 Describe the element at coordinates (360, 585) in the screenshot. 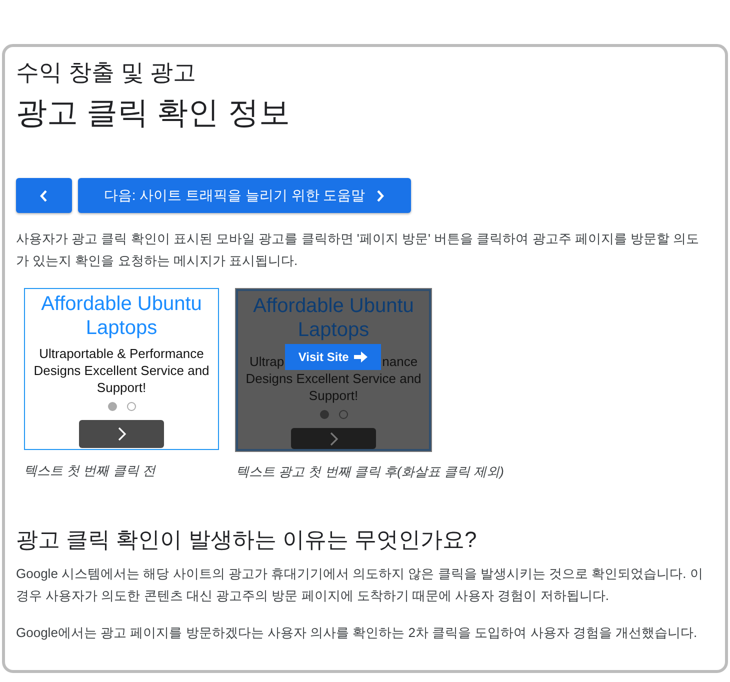

I see `body-paragraph: Google 시스템에서는 해당 사이트의 광고가 휴대기기에서 의도하지 않은 클릭을 발생시키는 것으로 확인되었습니다. 이 경우 사용자가 의도한 콘텐츠 대신 광고주의 방문 페이지에 도착하기 때문에 사용자 경험이 저하됩니다.` at that location.